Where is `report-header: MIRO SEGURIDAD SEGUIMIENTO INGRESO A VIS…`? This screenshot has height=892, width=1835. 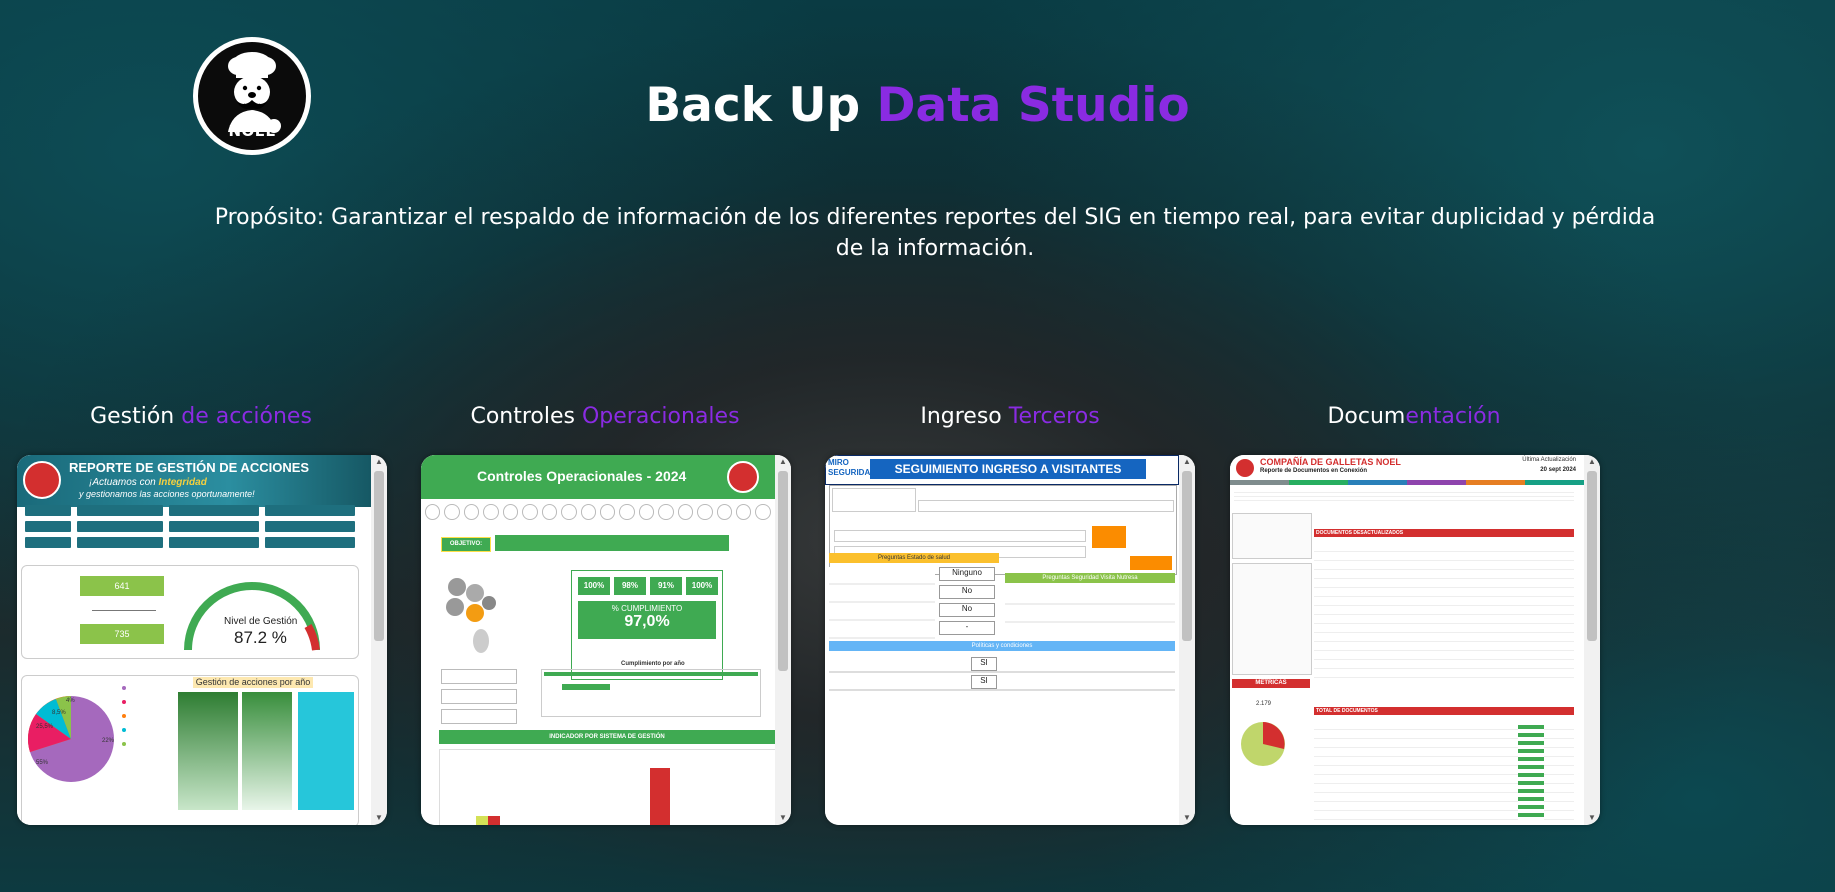 report-header: MIRO SEGURIDAD SEGUIMIENTO INGRESO A VIS… is located at coordinates (1002, 470).